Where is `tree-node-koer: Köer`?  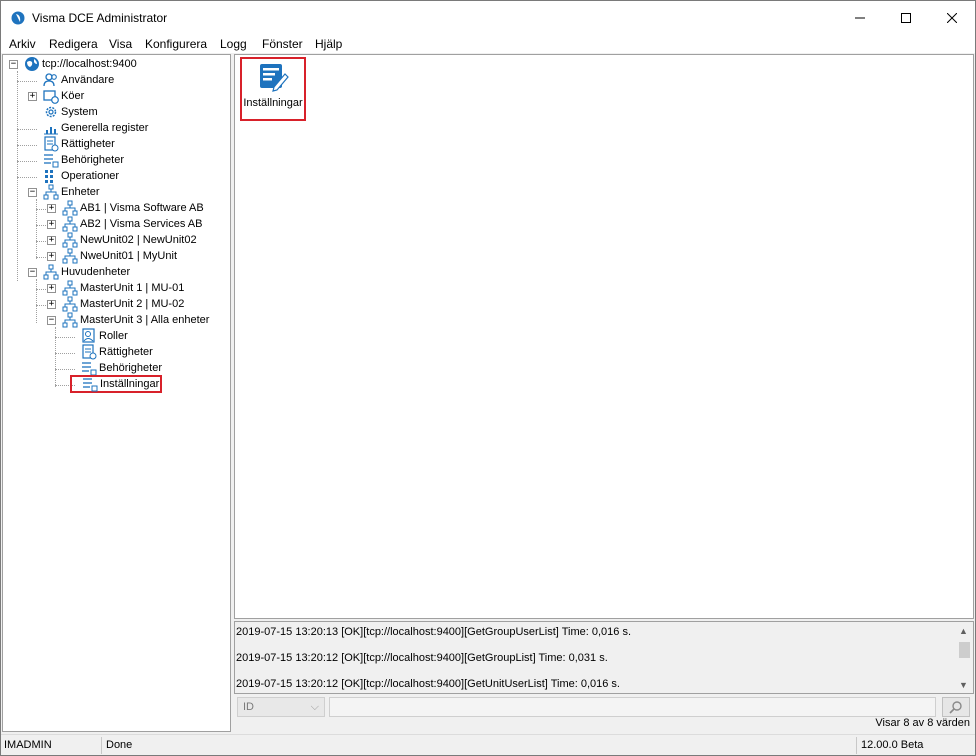 tree-node-koer: Köer is located at coordinates (63, 96).